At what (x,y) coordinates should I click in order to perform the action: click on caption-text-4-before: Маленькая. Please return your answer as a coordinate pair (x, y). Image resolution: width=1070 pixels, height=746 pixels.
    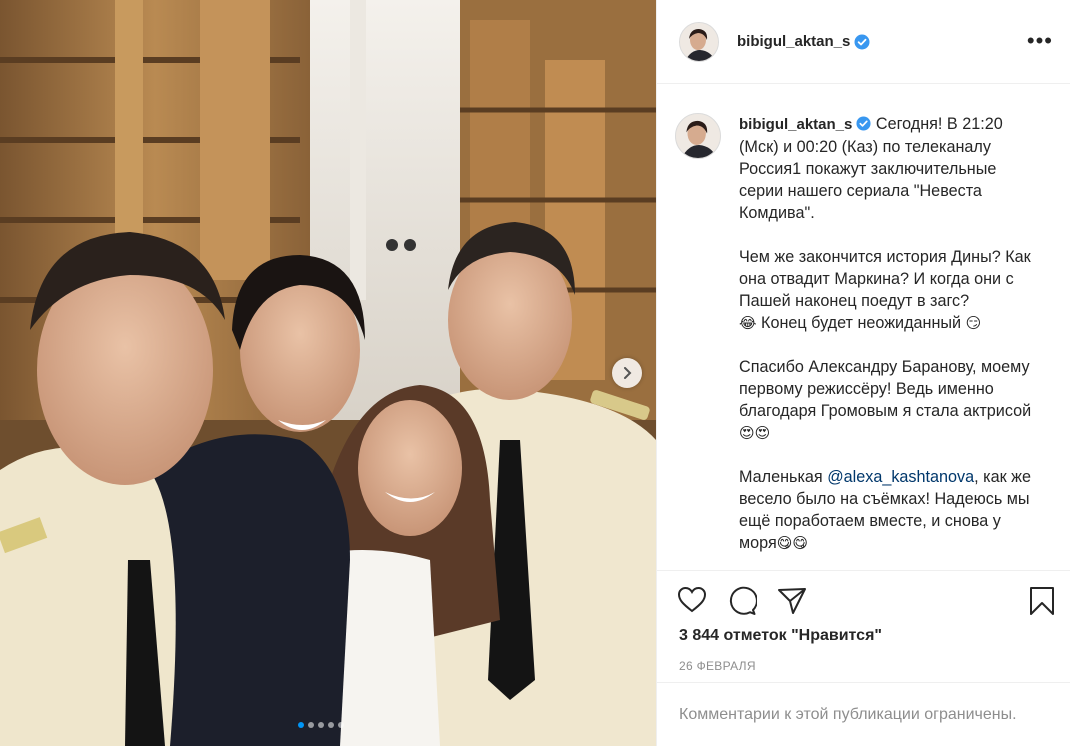
    Looking at the image, I should click on (783, 477).